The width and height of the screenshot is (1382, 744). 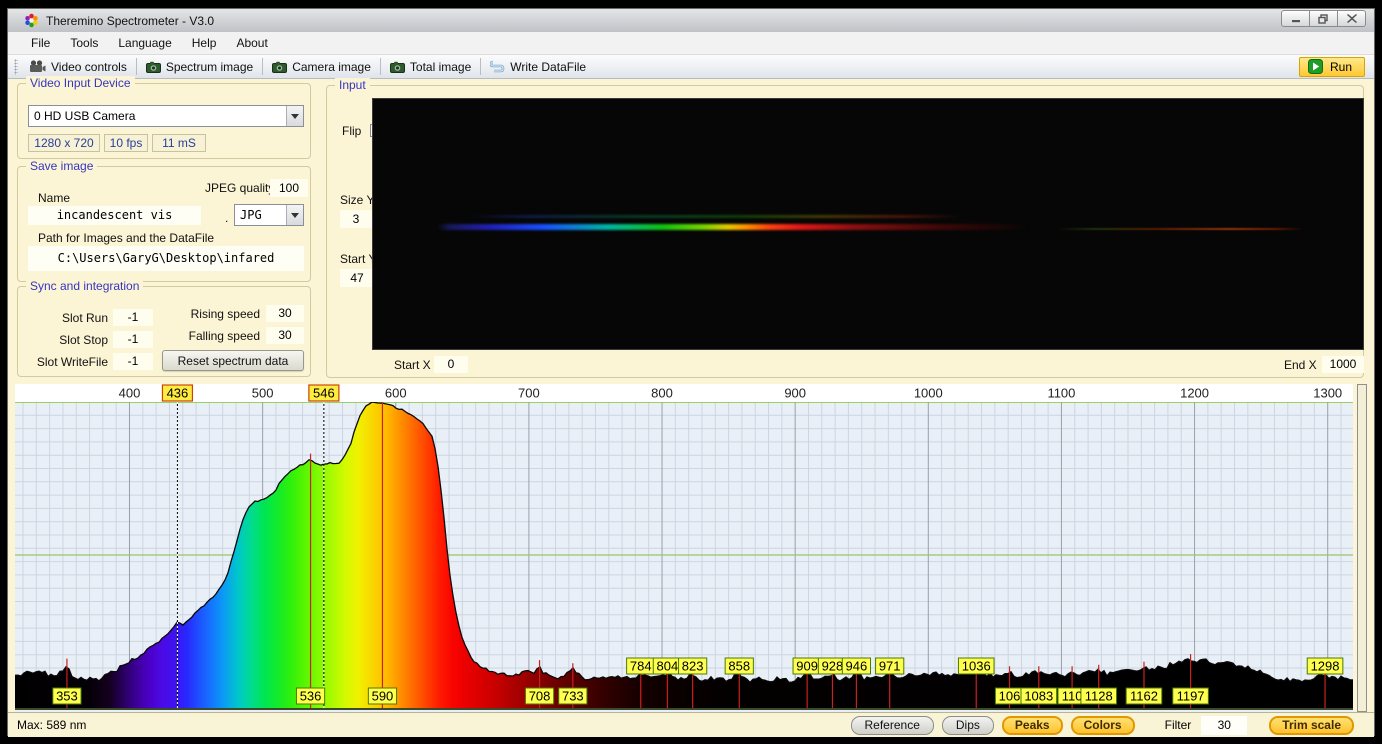 What do you see at coordinates (1311, 725) in the screenshot?
I see `trim-scale-button: Trim scale` at bounding box center [1311, 725].